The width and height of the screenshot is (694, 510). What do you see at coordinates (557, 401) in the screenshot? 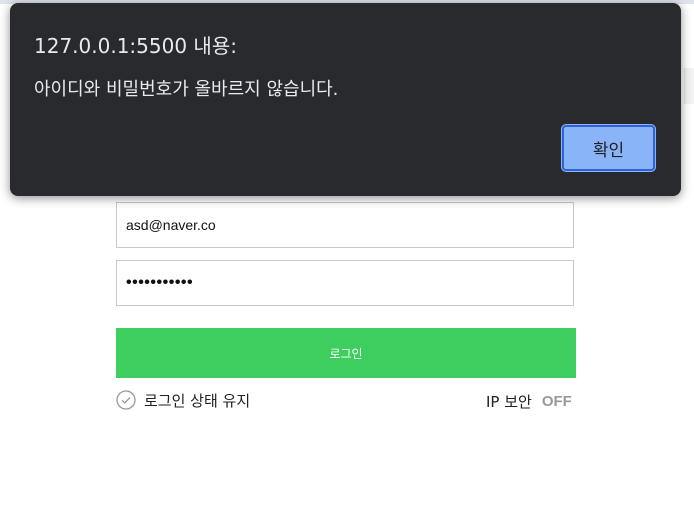
I see `ip-security-toggle: OFF` at bounding box center [557, 401].